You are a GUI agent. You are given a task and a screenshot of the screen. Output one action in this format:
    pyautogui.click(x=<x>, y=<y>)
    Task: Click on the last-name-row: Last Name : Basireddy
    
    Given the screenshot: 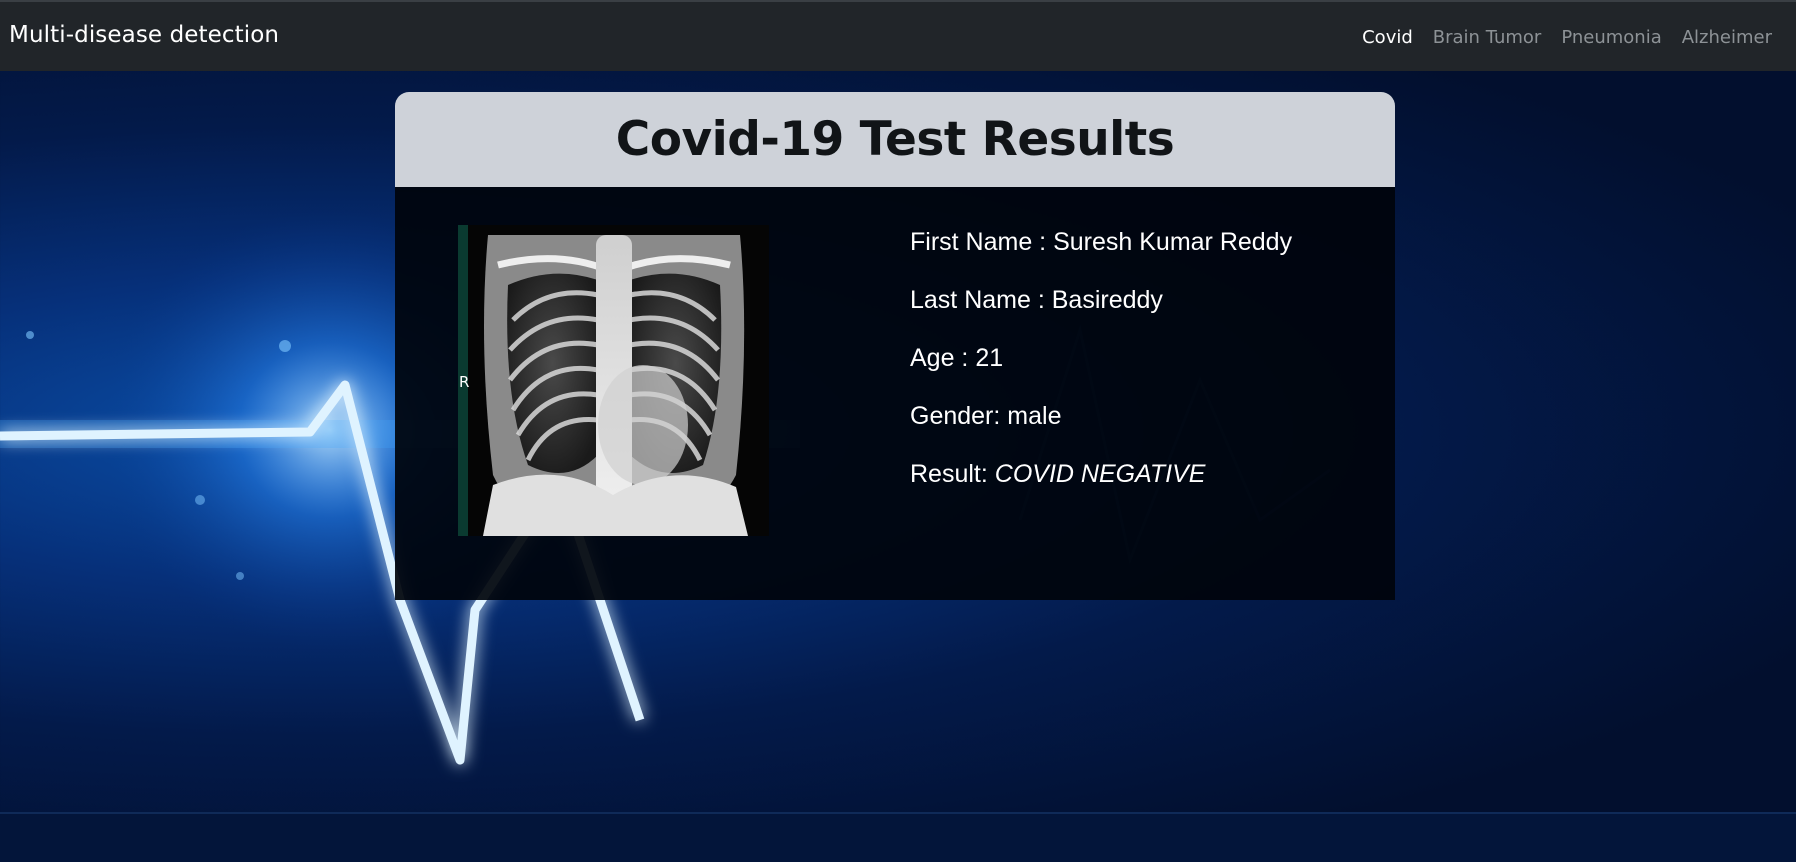 What is the action you would take?
    pyautogui.click(x=1101, y=314)
    